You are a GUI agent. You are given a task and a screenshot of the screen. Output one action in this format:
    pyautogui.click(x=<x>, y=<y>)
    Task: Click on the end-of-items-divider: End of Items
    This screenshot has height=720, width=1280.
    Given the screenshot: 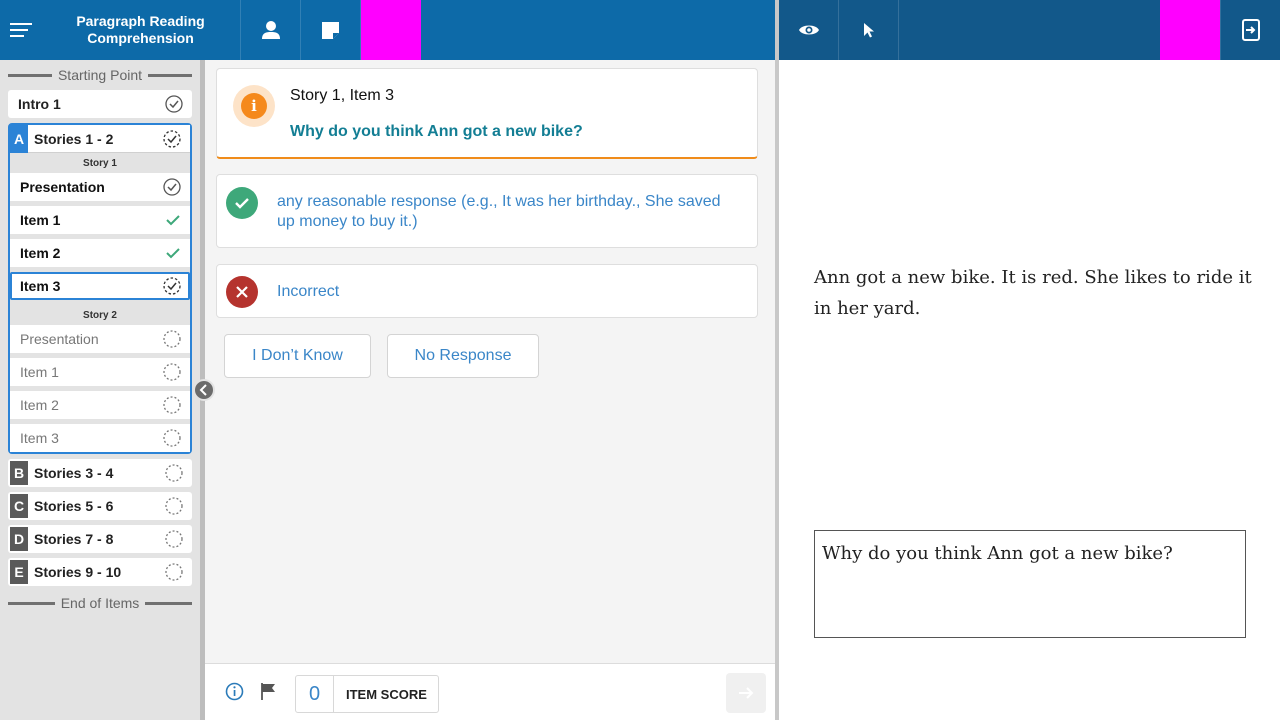 What is the action you would take?
    pyautogui.click(x=100, y=603)
    